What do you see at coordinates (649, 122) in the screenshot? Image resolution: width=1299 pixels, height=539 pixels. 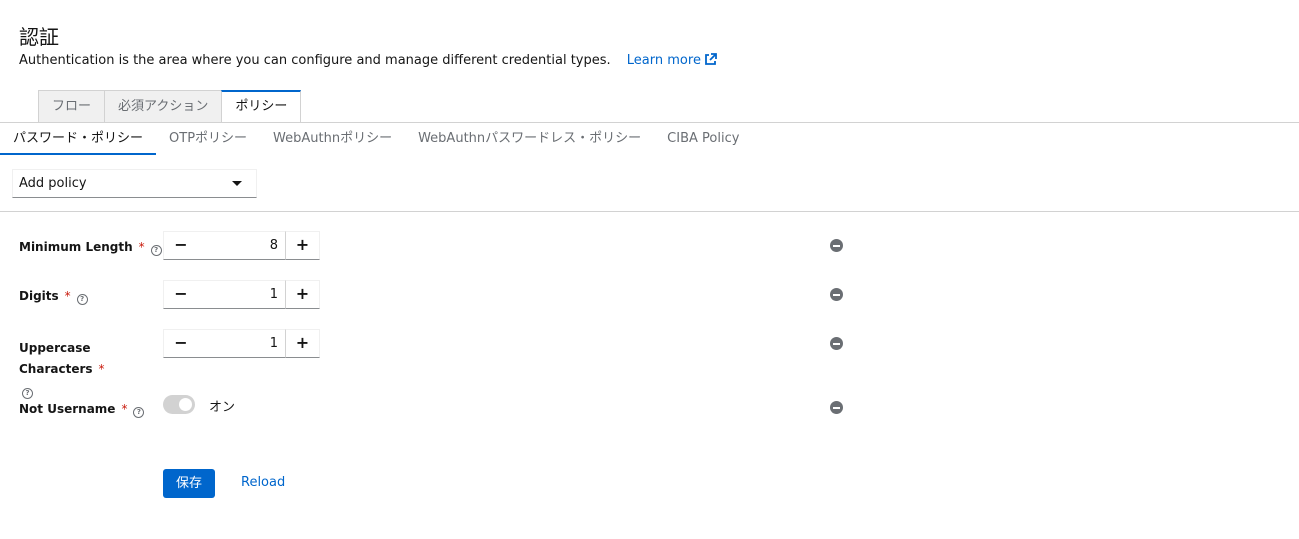 I see `tabs-divider` at bounding box center [649, 122].